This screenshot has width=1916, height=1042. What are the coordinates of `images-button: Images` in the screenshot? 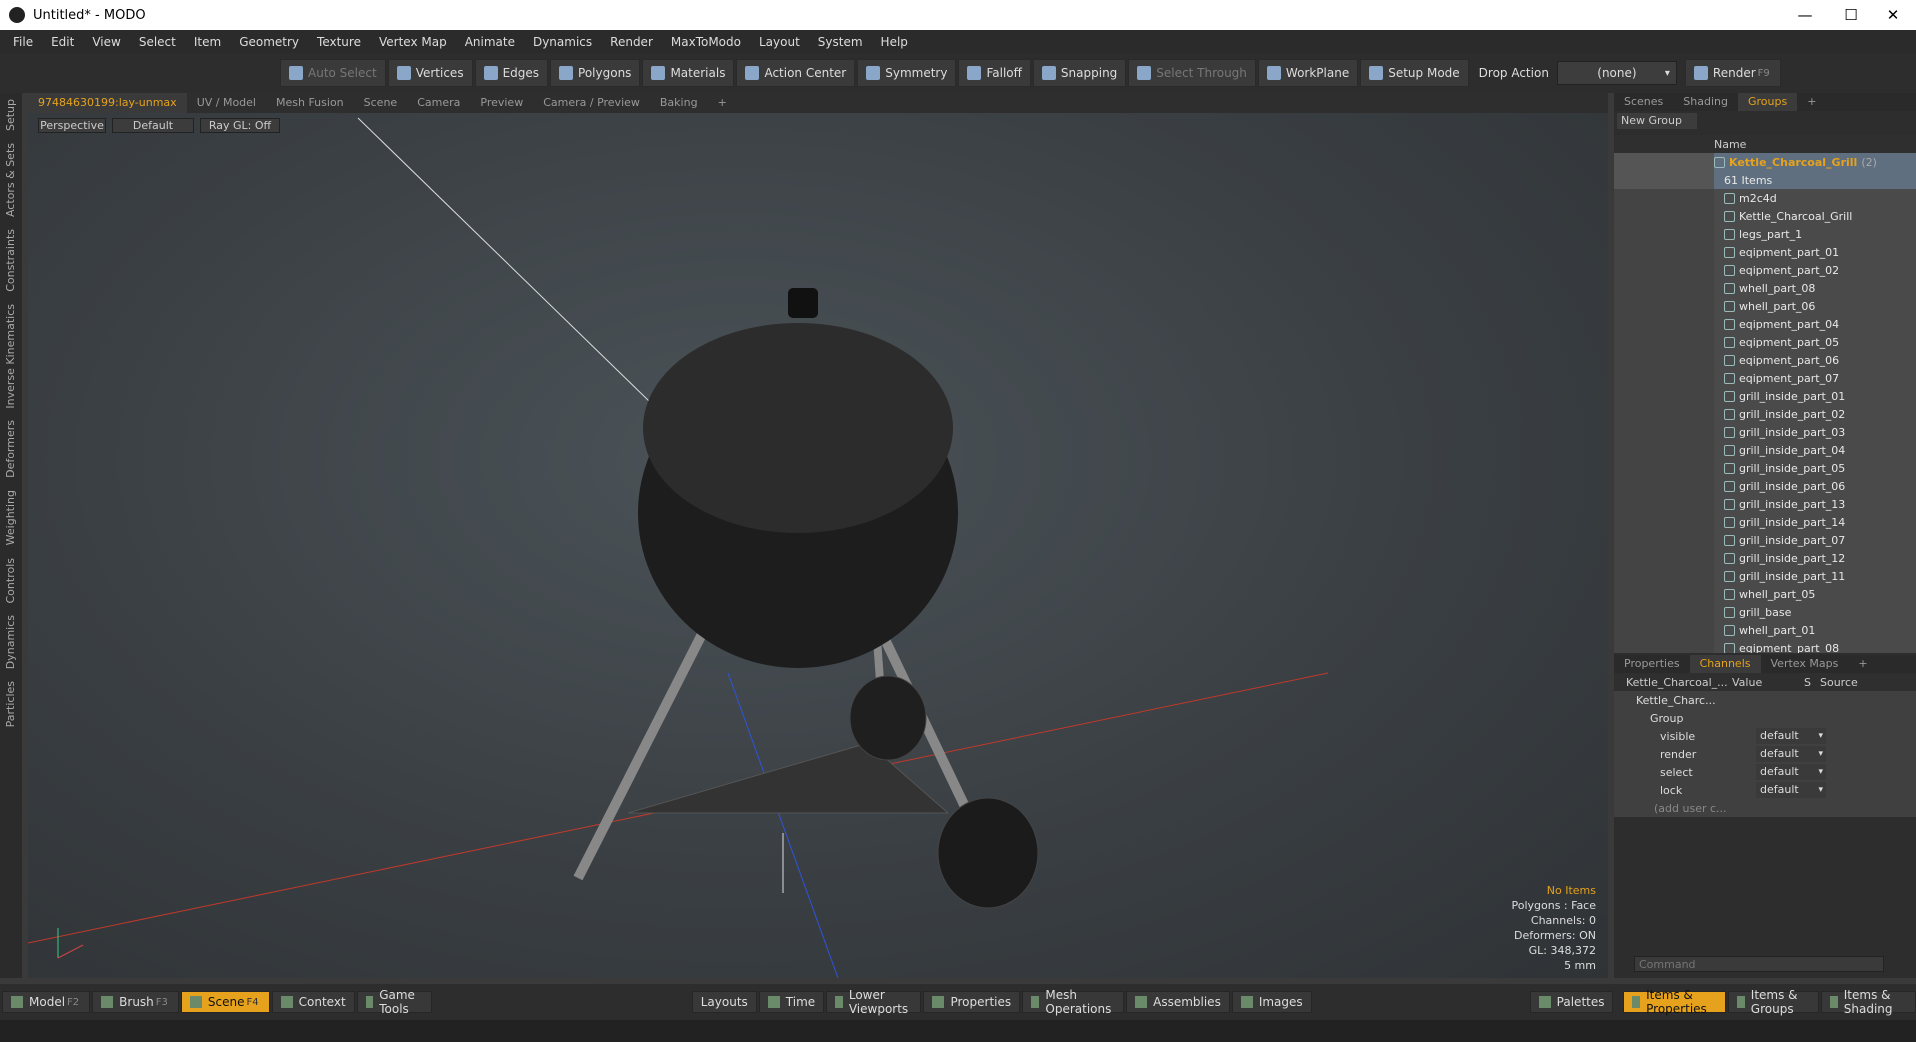 It's located at (1271, 1002).